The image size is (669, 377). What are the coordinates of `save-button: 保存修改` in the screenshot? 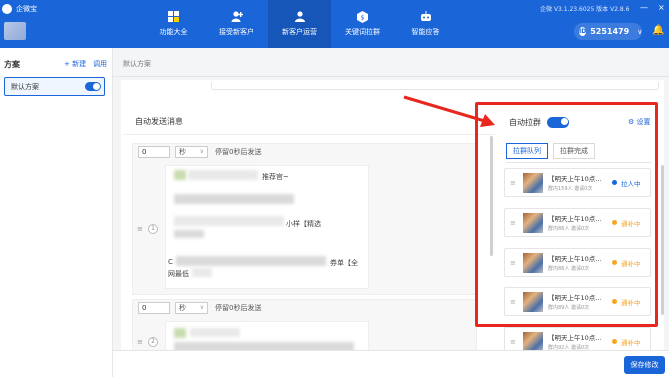 It's located at (644, 365).